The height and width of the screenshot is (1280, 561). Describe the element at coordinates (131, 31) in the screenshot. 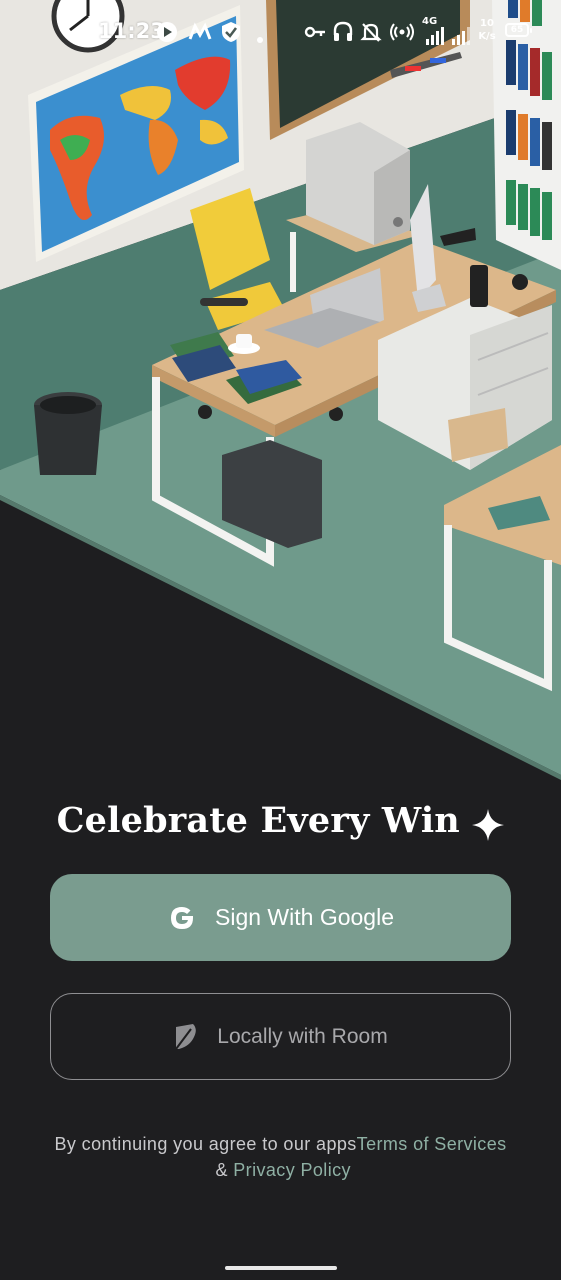

I see `status-time: 11:23` at that location.